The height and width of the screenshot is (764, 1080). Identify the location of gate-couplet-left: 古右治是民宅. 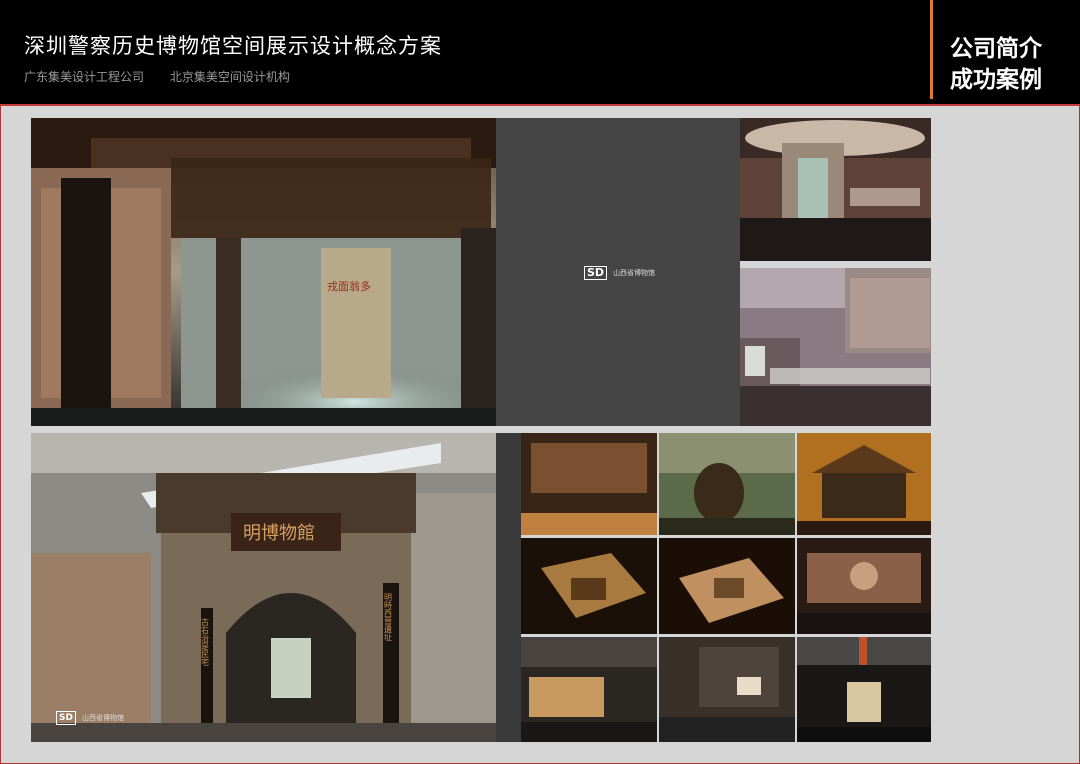
(205, 641).